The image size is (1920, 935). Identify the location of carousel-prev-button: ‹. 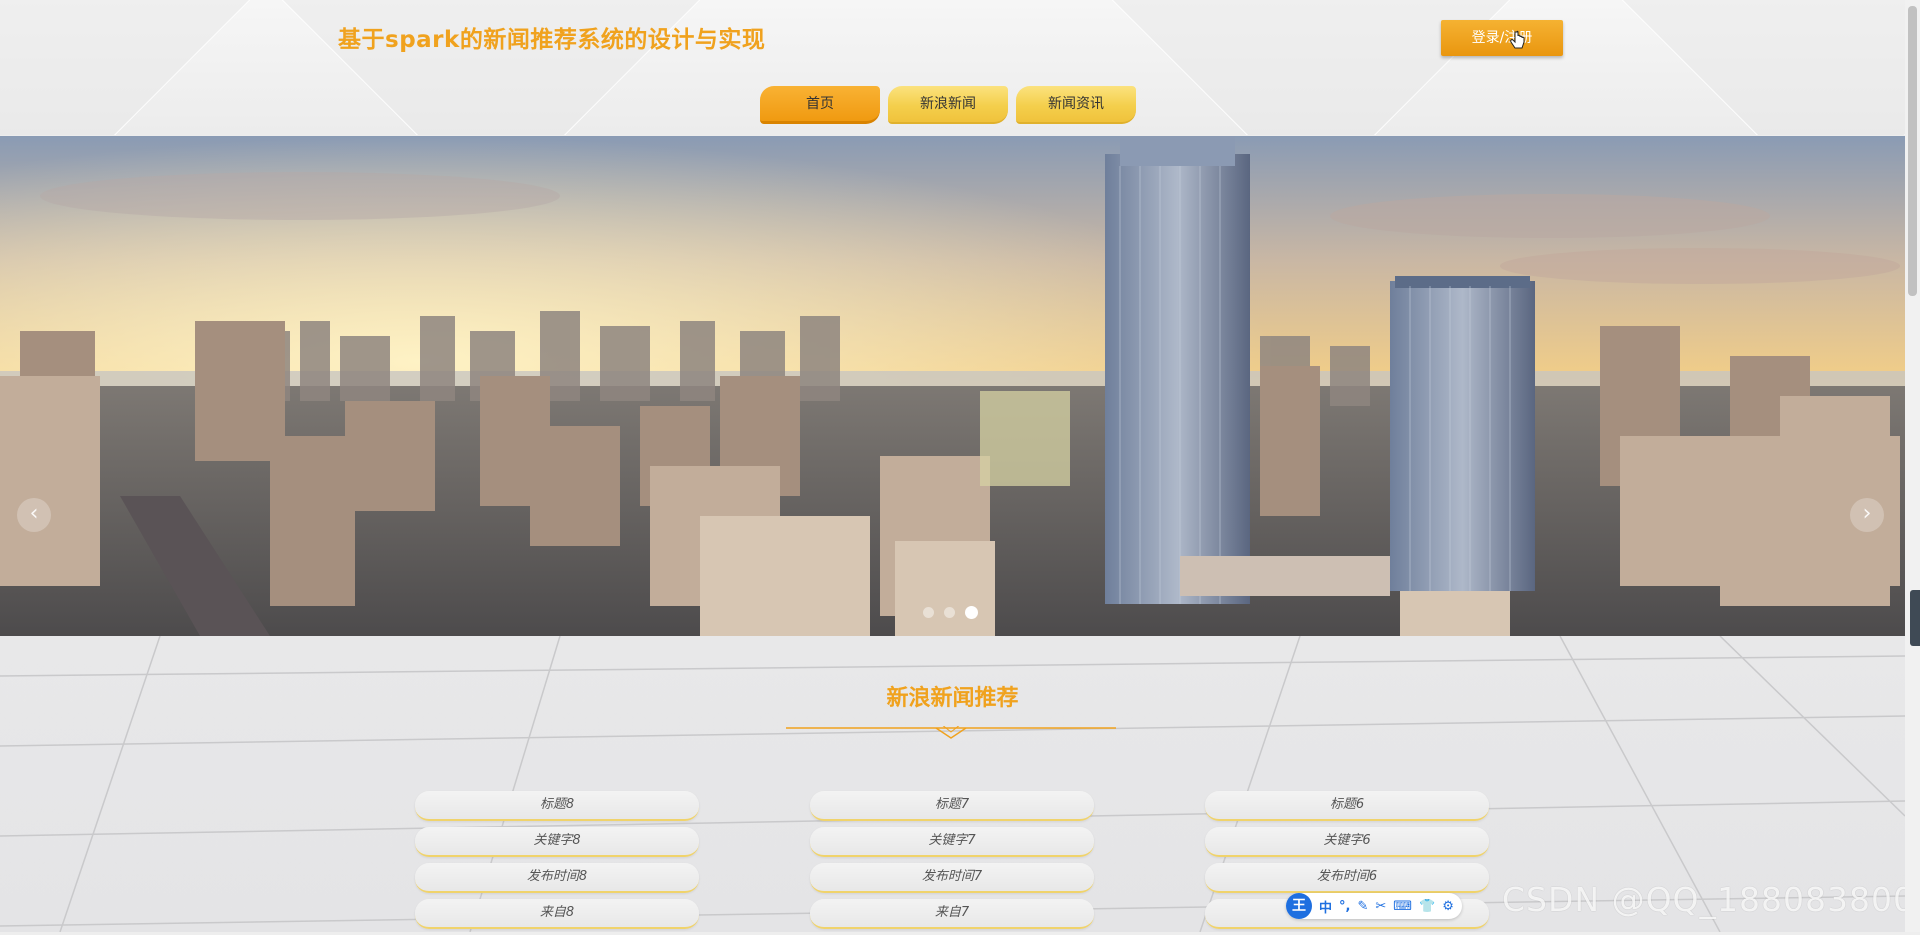
(34, 515).